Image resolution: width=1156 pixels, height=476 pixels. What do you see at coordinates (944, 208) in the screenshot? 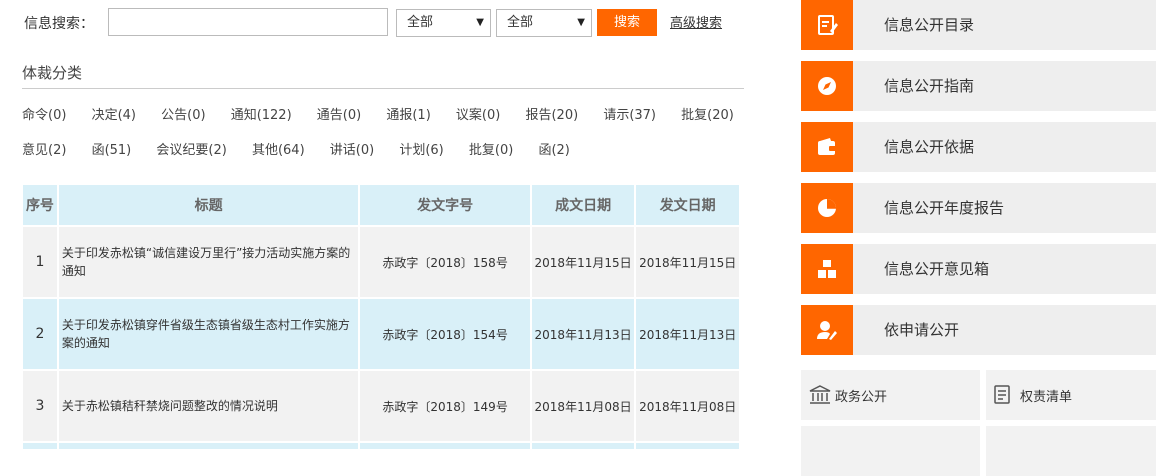
I see `sidebar-item-label: 信息公开年度报告` at bounding box center [944, 208].